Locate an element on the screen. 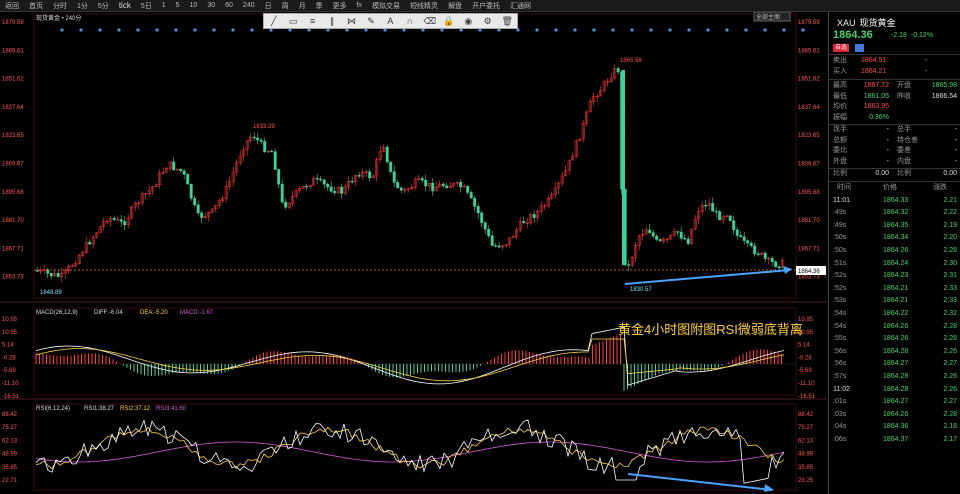 The width and height of the screenshot is (960, 494). menu-item-18: fx is located at coordinates (359, 5).